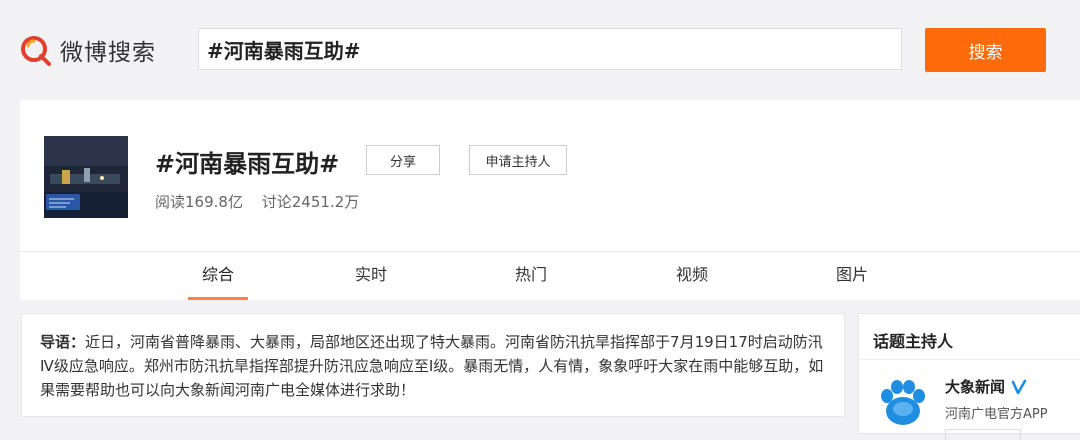 This screenshot has height=440, width=1080. What do you see at coordinates (36, 51) in the screenshot?
I see `weibo-search-logo-icon` at bounding box center [36, 51].